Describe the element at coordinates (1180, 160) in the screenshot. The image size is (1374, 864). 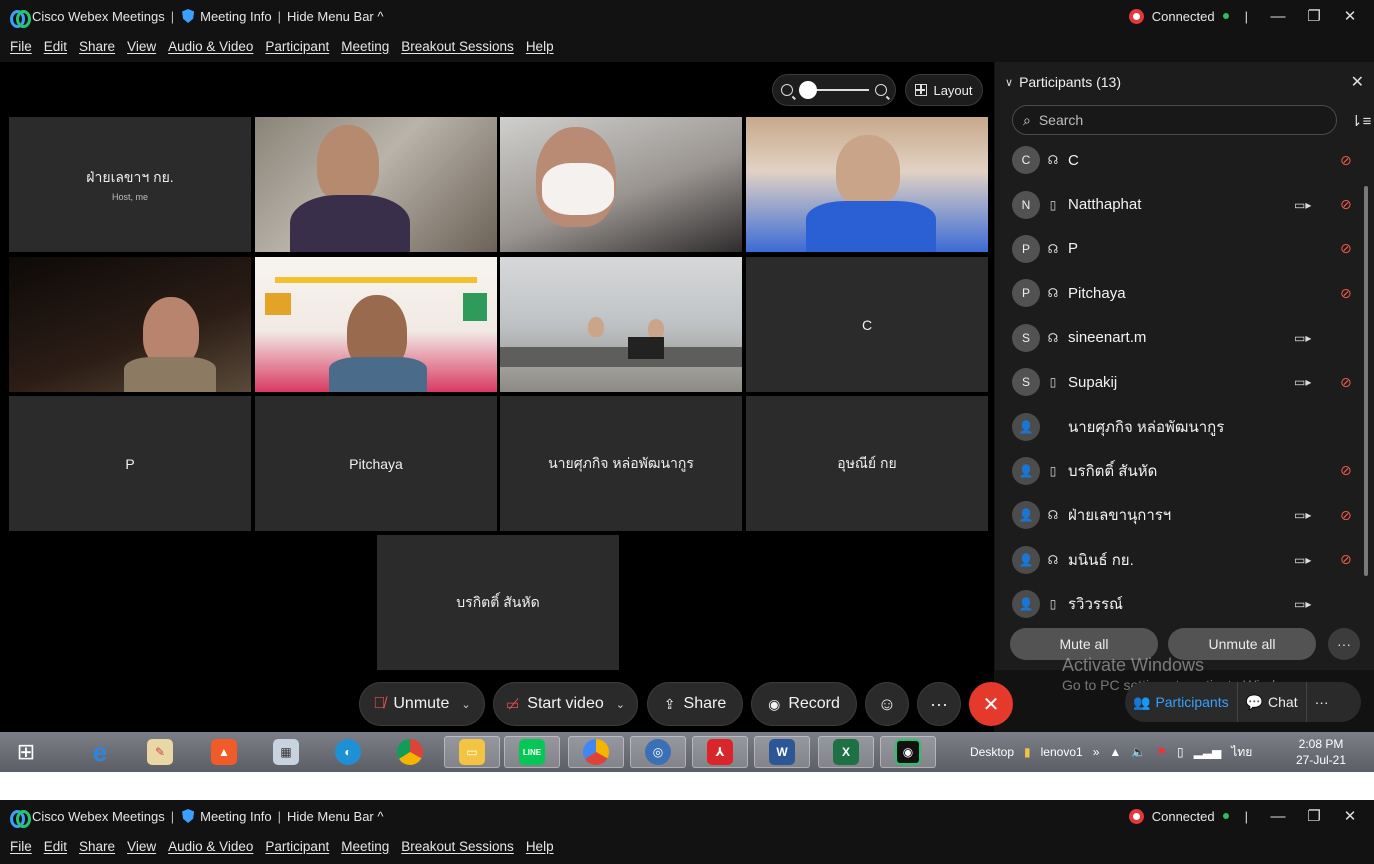
I see `participant-row: C ☊ C ⊘` at that location.